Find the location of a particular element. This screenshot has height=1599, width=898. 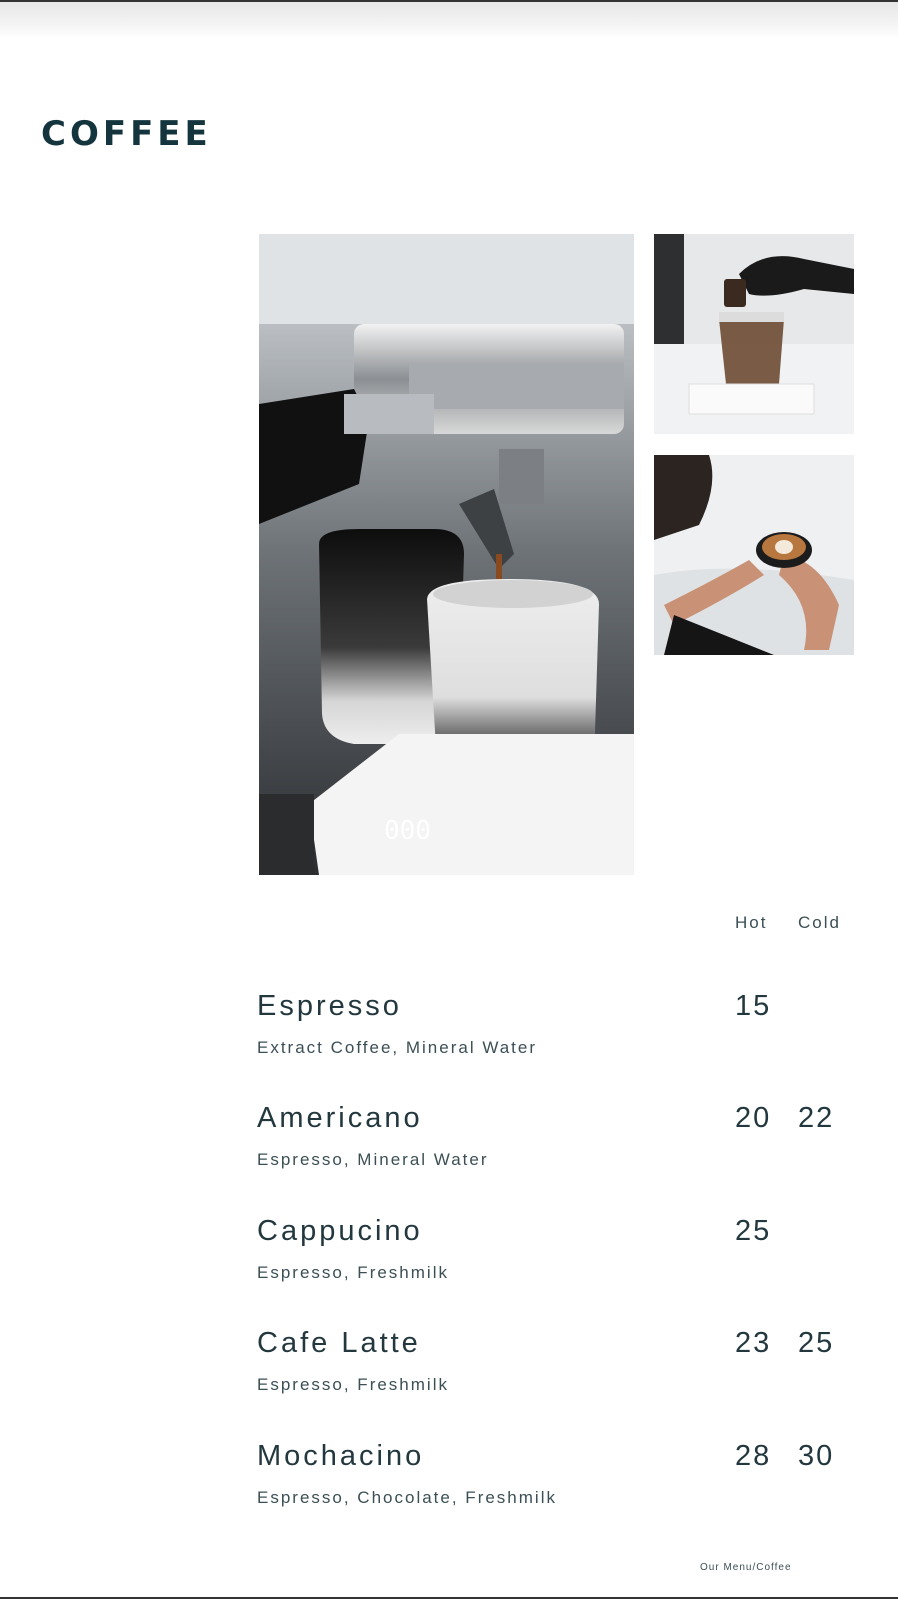

item-name: Mochacino is located at coordinates (341, 1456).